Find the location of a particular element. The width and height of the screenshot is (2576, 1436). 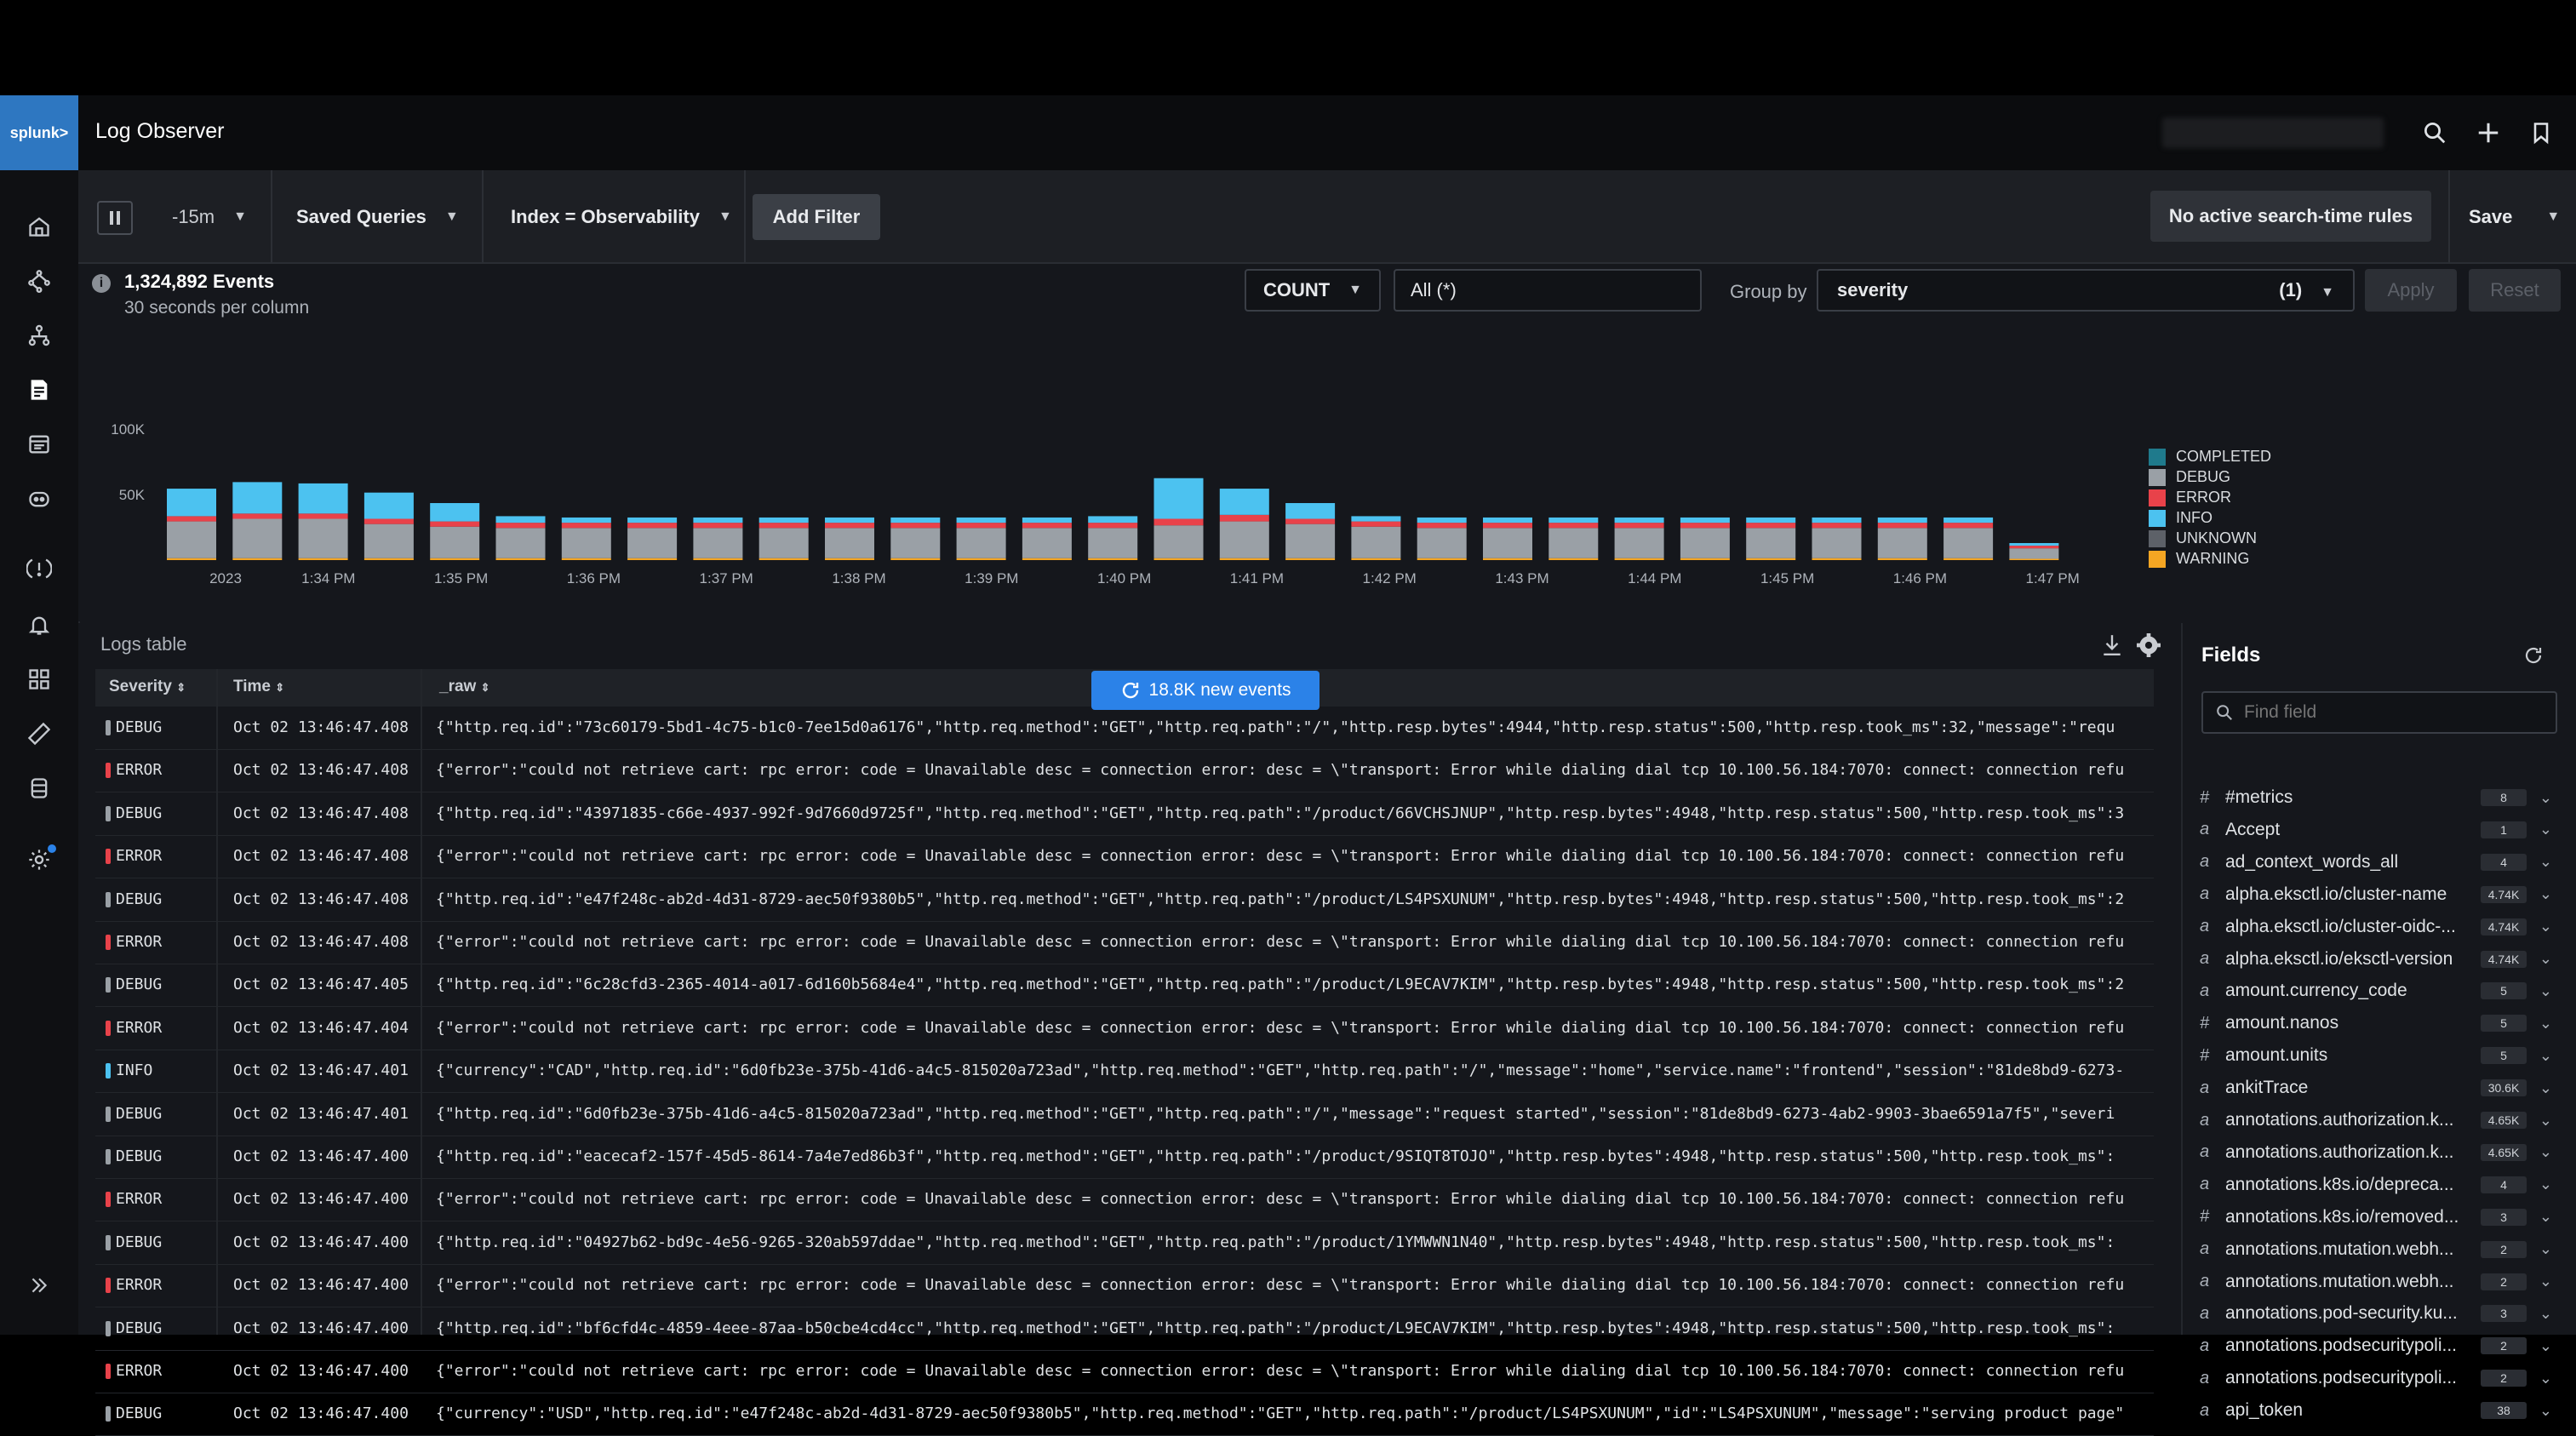

field-item: a Accept 1 ⌄ is located at coordinates (2378, 830).